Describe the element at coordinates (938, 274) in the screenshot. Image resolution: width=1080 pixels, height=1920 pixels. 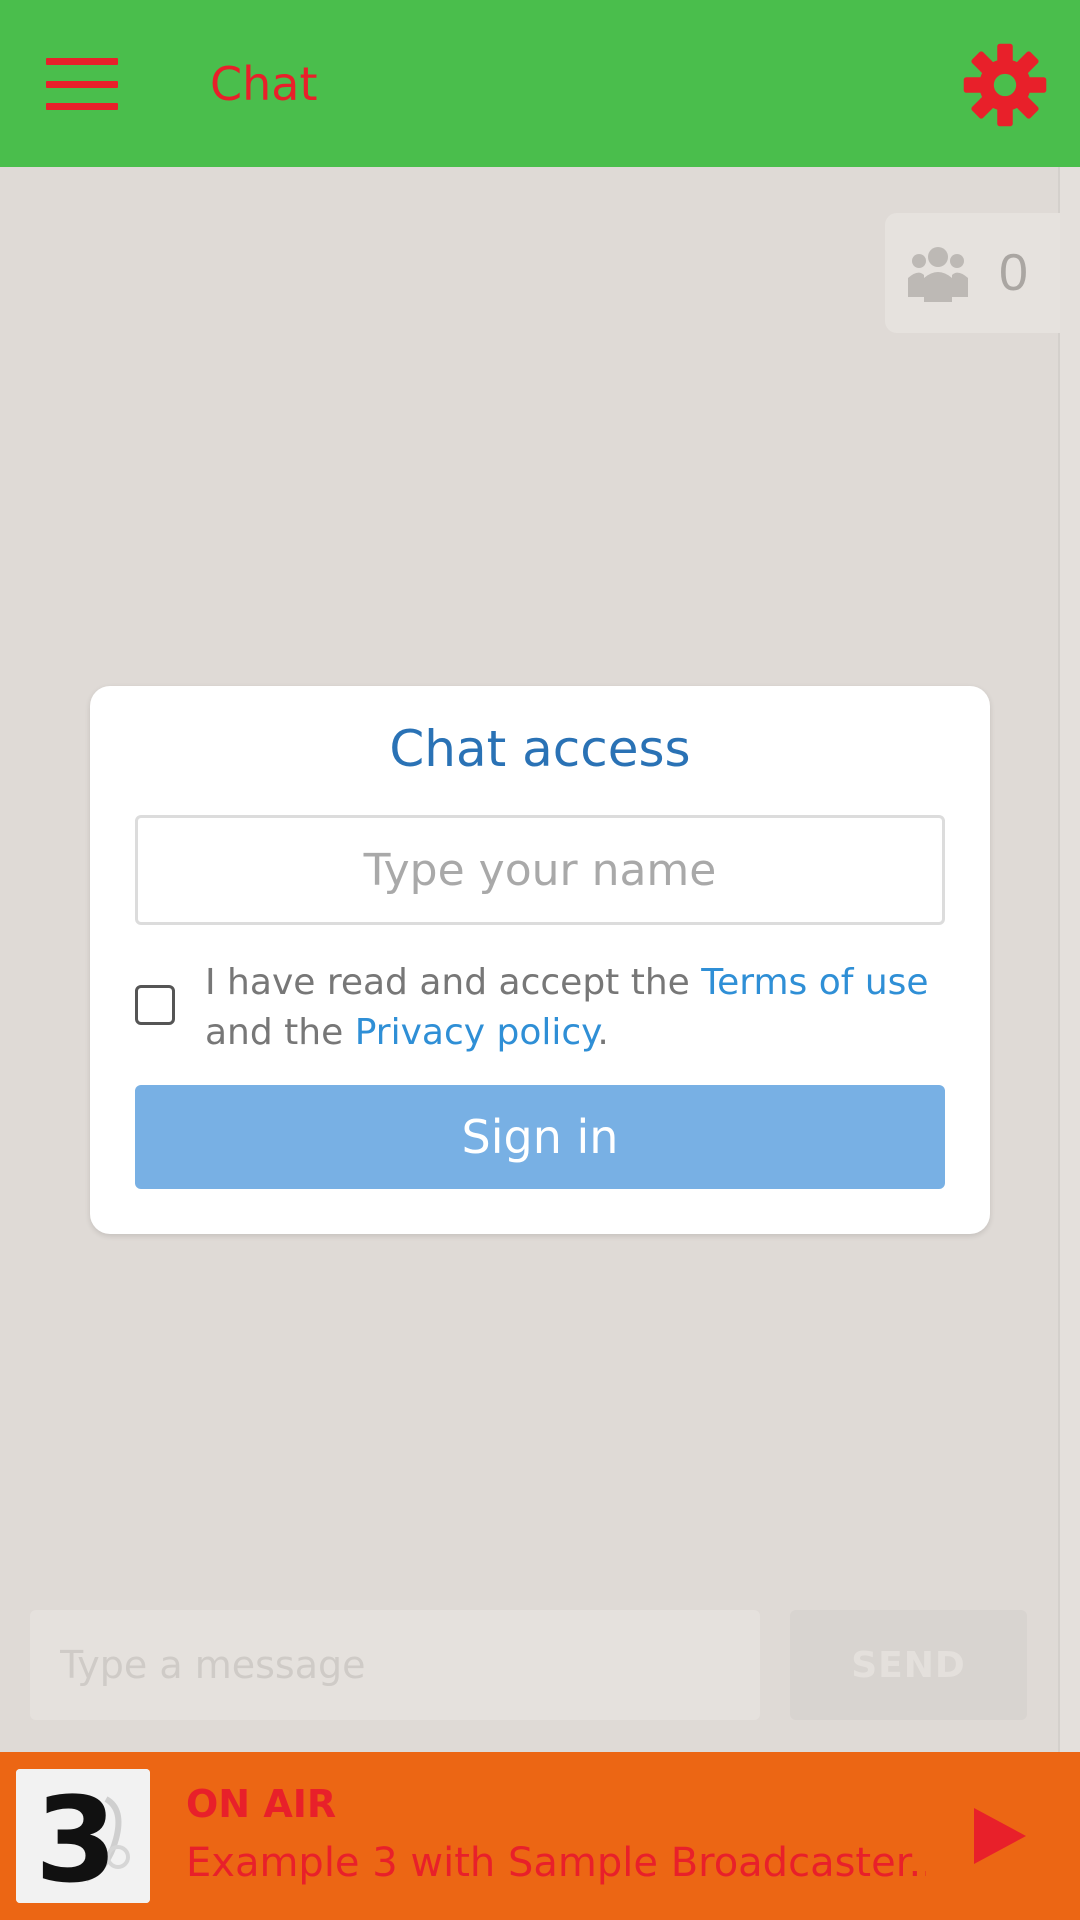
I see `users-group-icon` at that location.